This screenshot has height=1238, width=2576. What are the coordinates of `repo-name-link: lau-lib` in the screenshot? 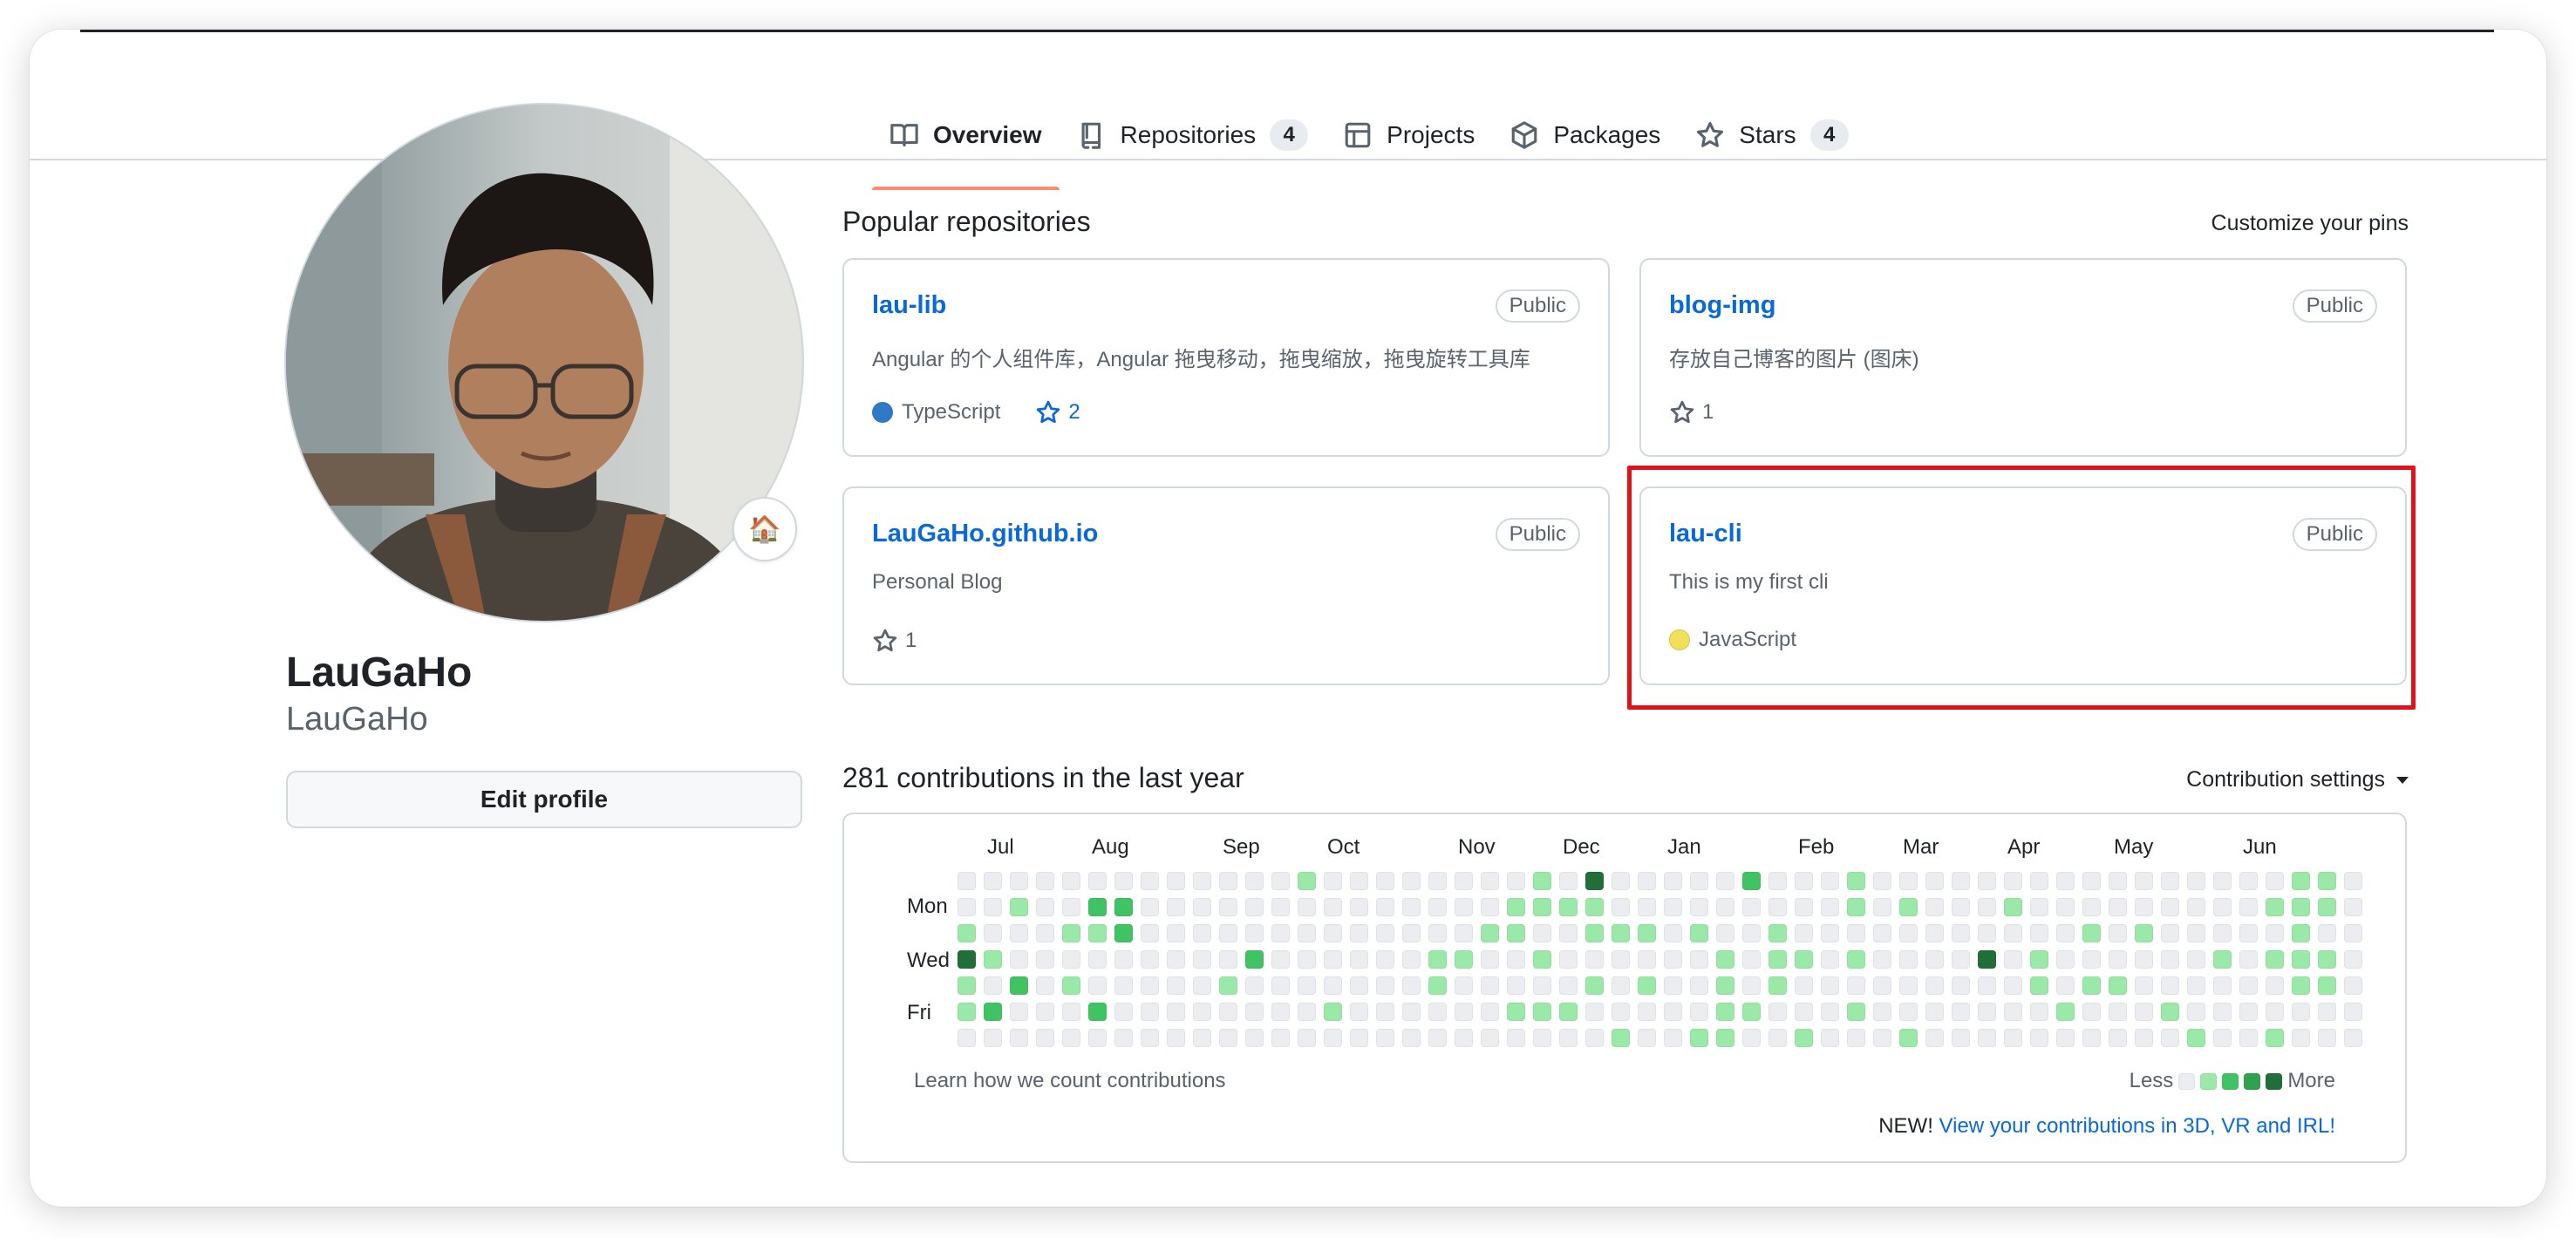 It's located at (909, 305).